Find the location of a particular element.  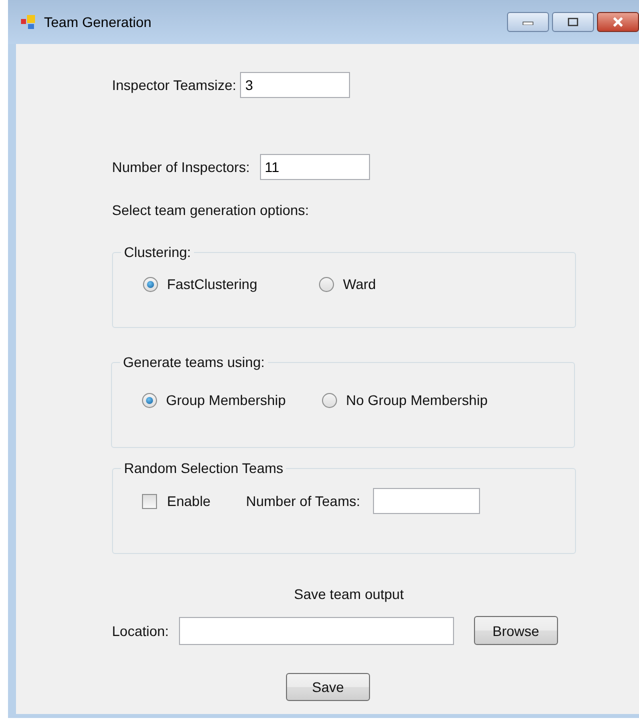

close-button is located at coordinates (618, 22).